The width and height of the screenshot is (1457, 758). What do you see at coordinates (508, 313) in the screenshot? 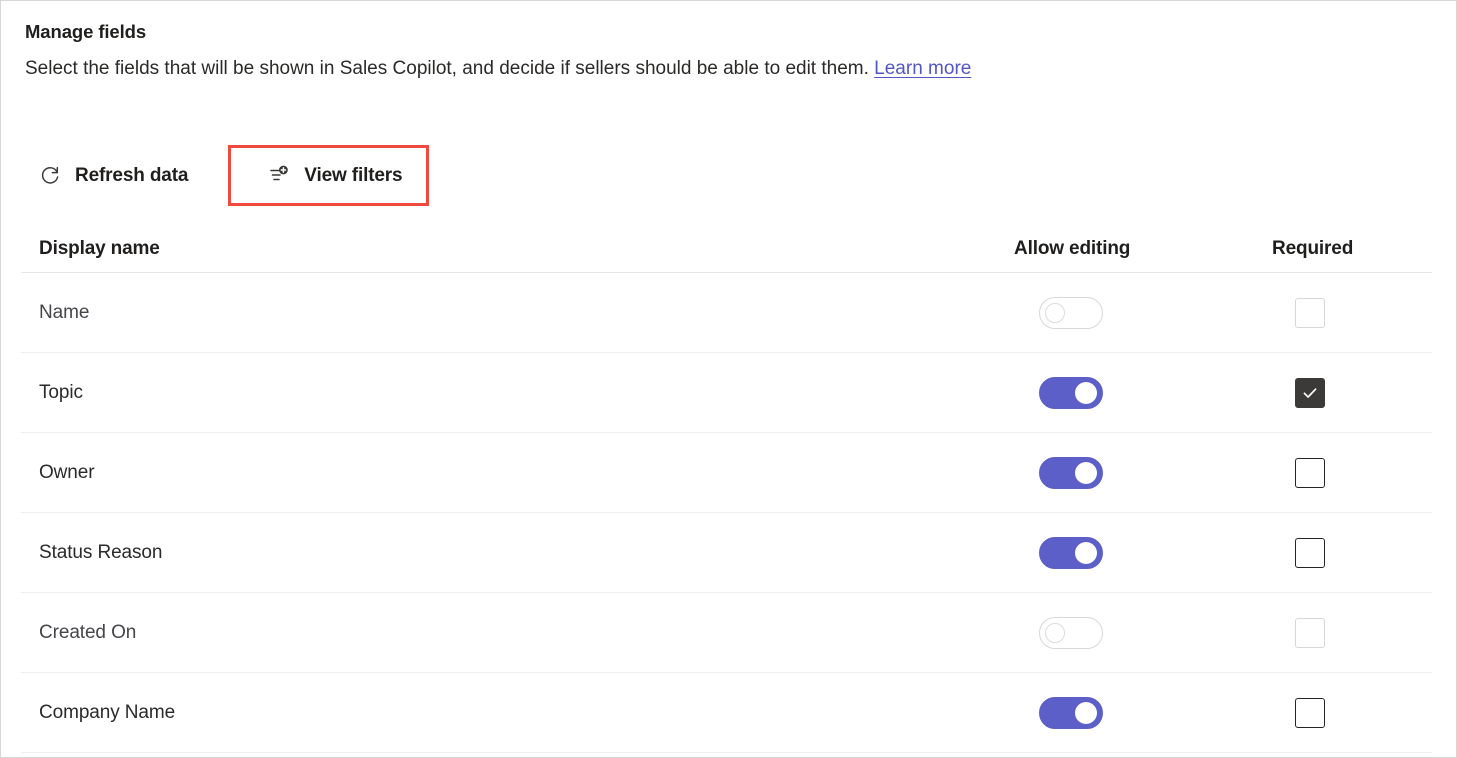
I see `cell-display-name: Name` at bounding box center [508, 313].